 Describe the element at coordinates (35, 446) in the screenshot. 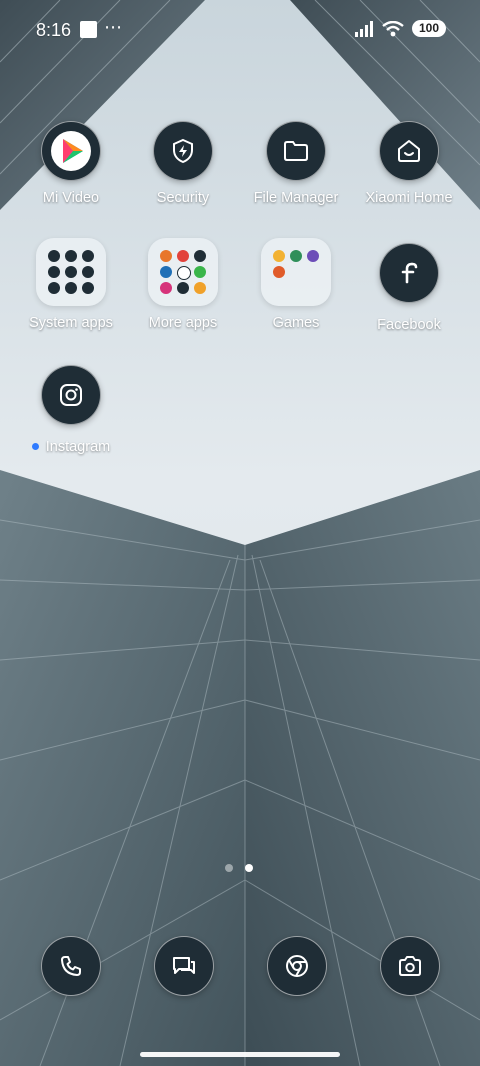

I see `new-install-dot` at that location.